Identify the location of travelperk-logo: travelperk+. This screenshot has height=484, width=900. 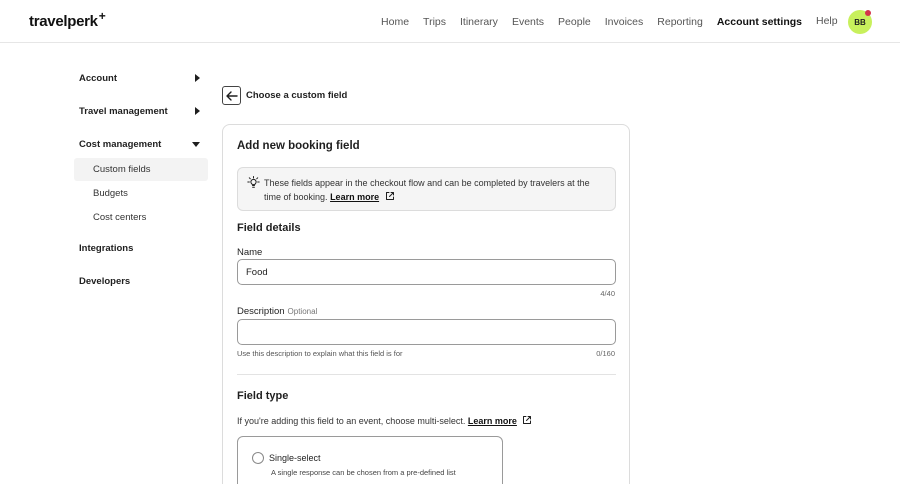
(67, 19).